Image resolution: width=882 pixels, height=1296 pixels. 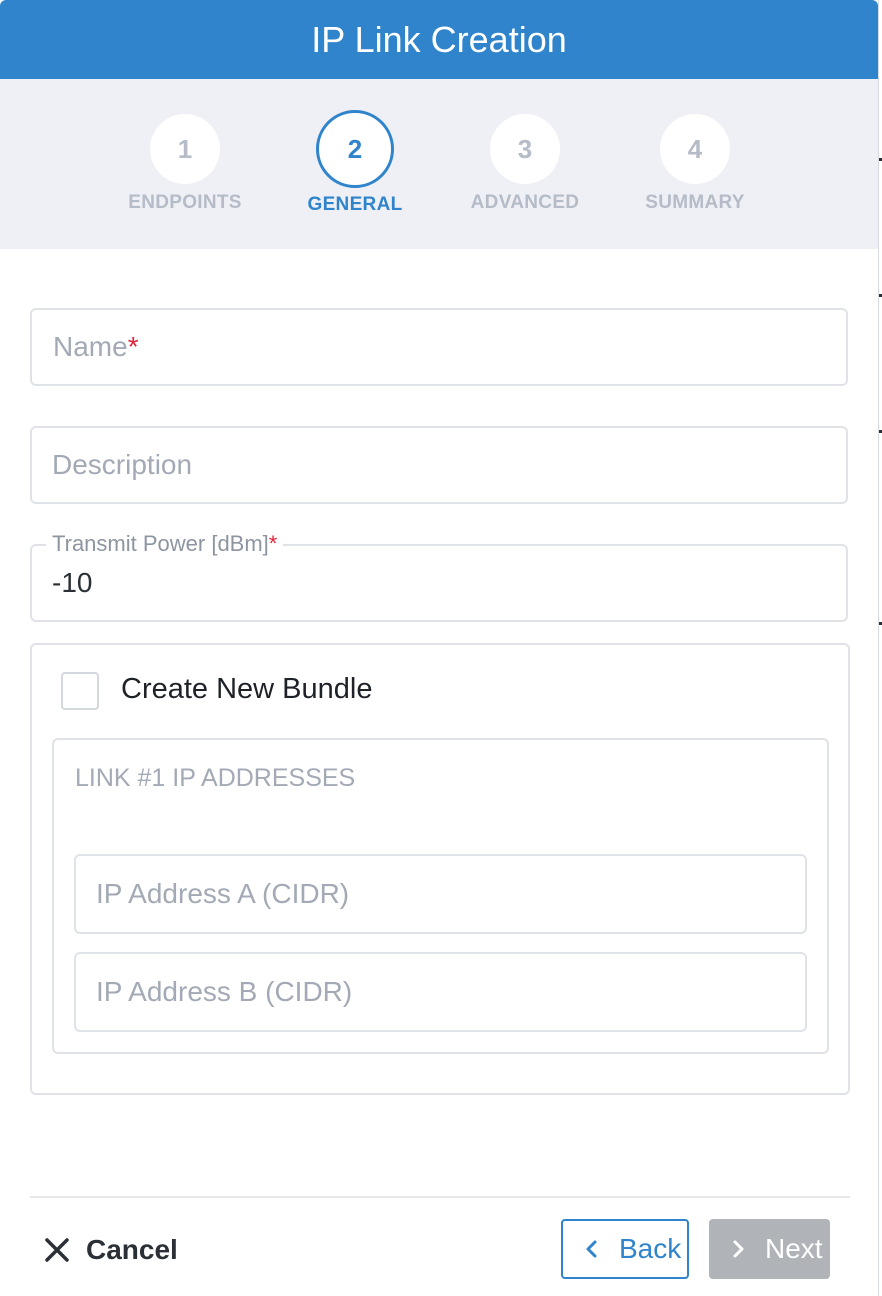 What do you see at coordinates (132, 1249) in the screenshot?
I see `cancel-label: Cancel` at bounding box center [132, 1249].